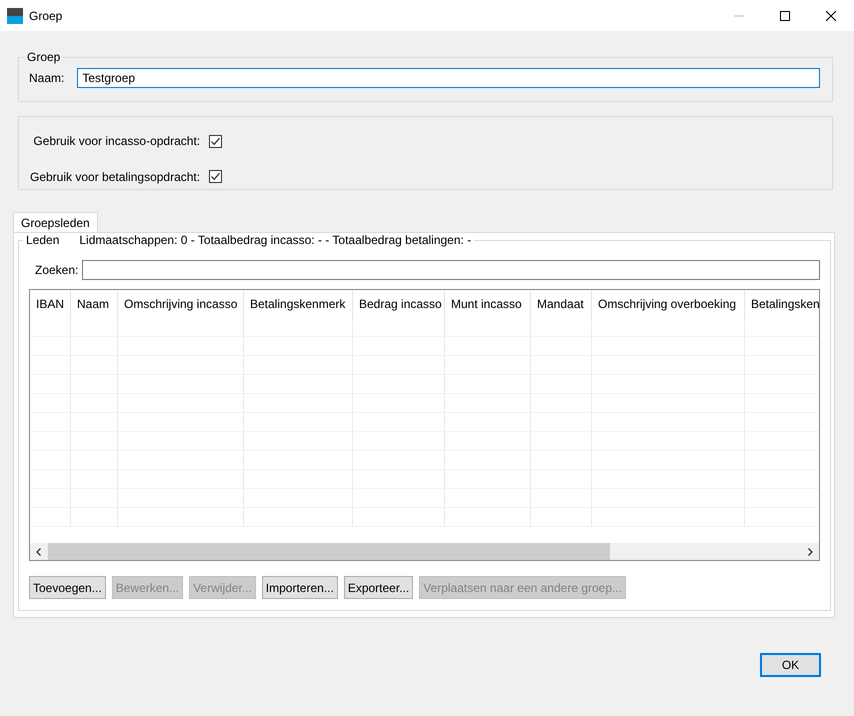 Image resolution: width=854 pixels, height=716 pixels. I want to click on summary-text: Lidmaatschappen: 0 - Totaalbedrag incasso: - - Totaalbedrag betalingen: -, so click(275, 240).